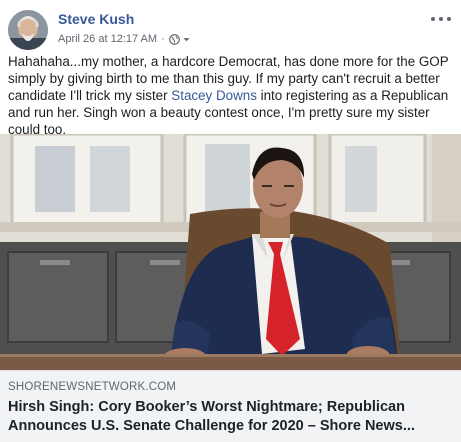  I want to click on caret-down-icon, so click(186, 39).